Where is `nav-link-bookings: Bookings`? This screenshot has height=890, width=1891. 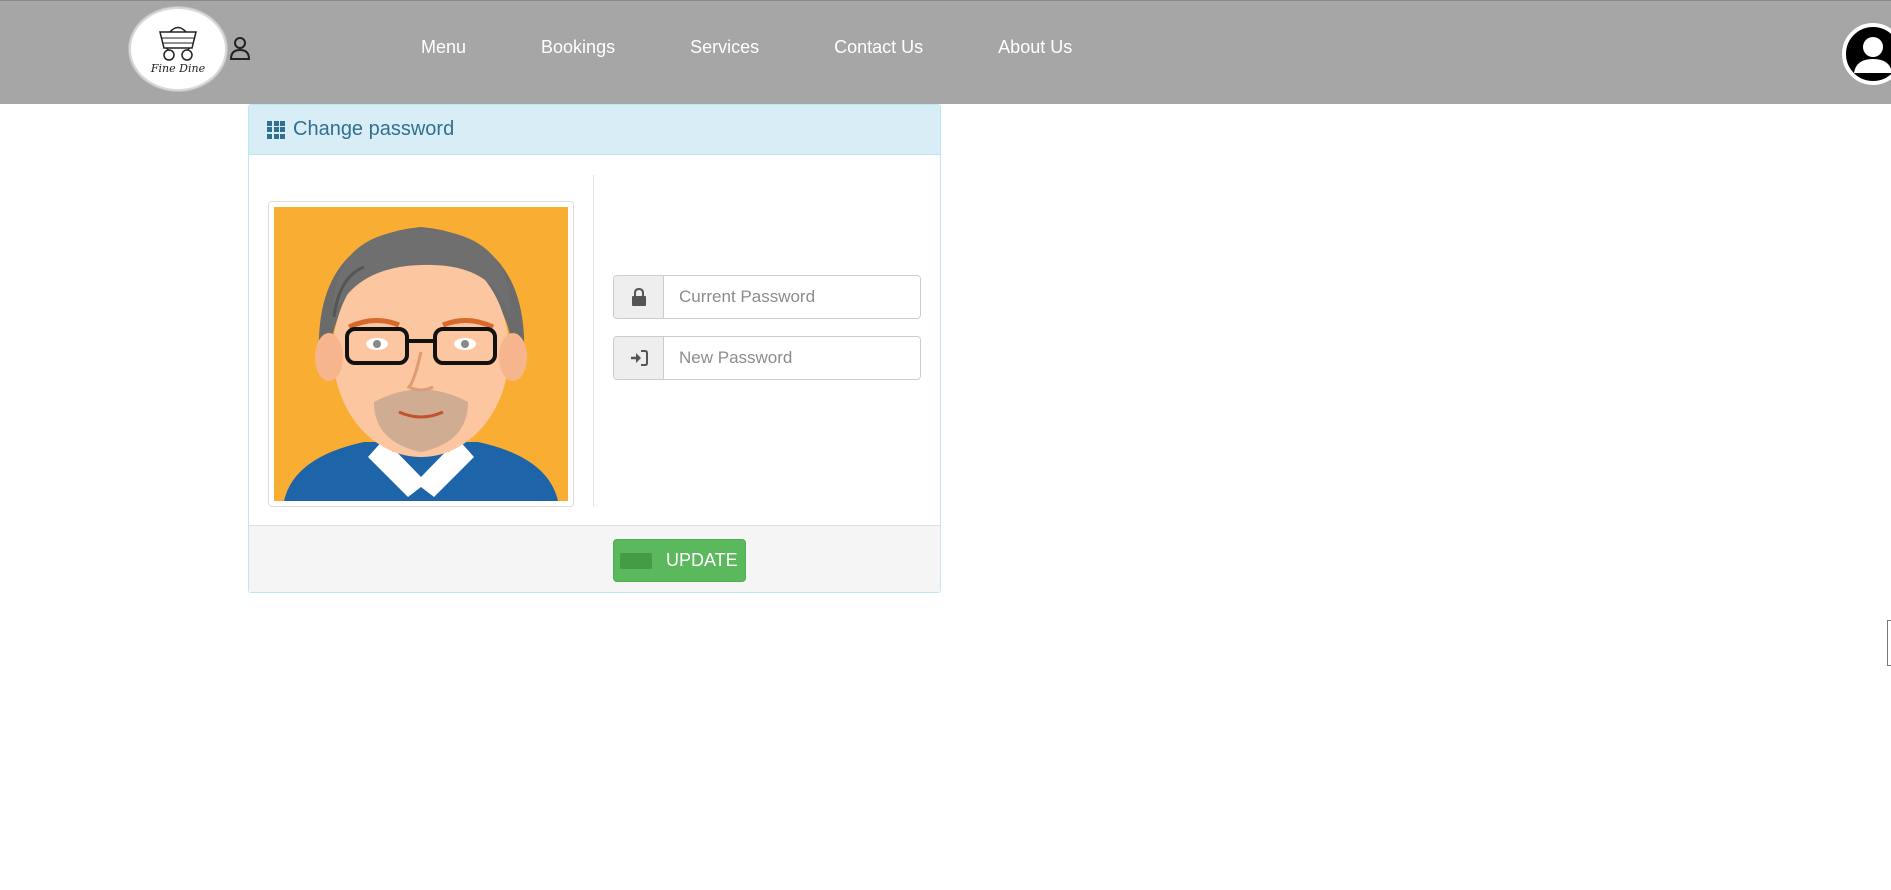 nav-link-bookings: Bookings is located at coordinates (578, 47).